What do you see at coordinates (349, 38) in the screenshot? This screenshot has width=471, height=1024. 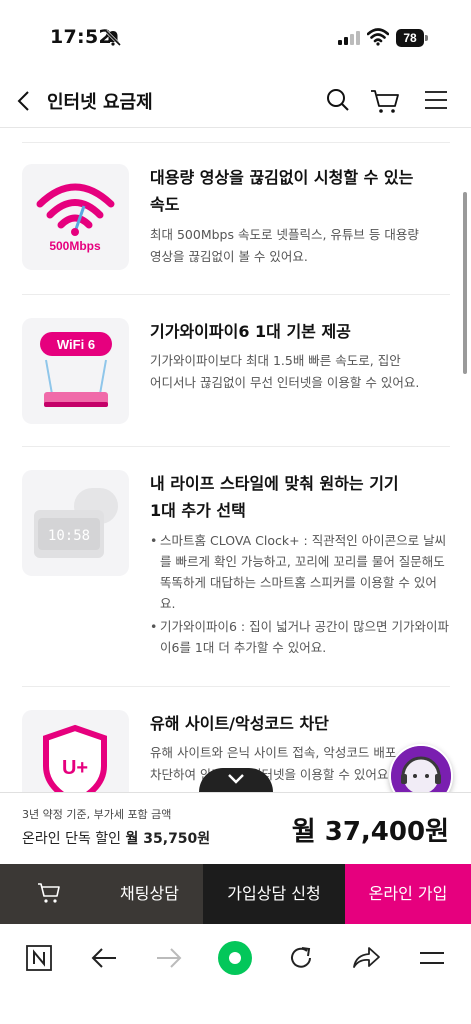 I see `signal-icon` at bounding box center [349, 38].